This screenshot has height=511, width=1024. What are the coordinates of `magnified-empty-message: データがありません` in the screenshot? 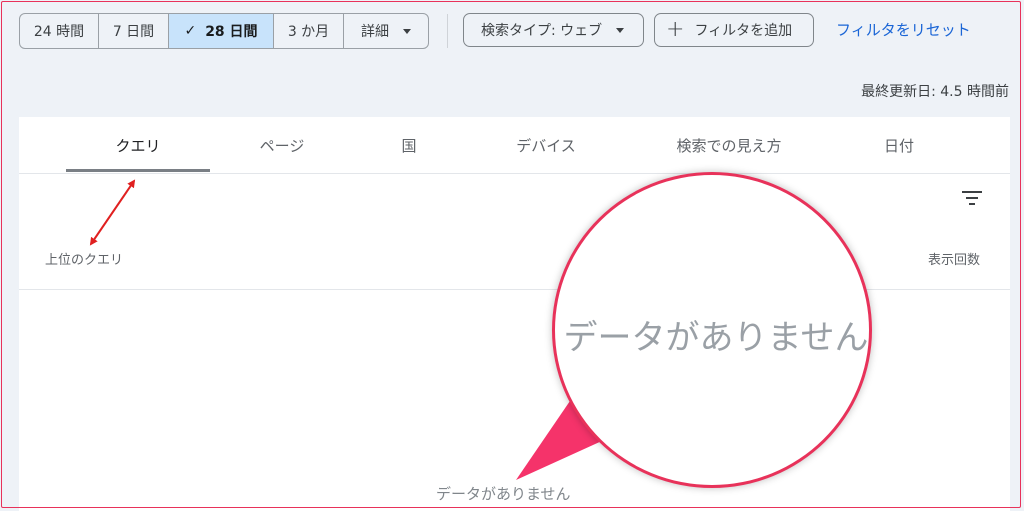 It's located at (716, 337).